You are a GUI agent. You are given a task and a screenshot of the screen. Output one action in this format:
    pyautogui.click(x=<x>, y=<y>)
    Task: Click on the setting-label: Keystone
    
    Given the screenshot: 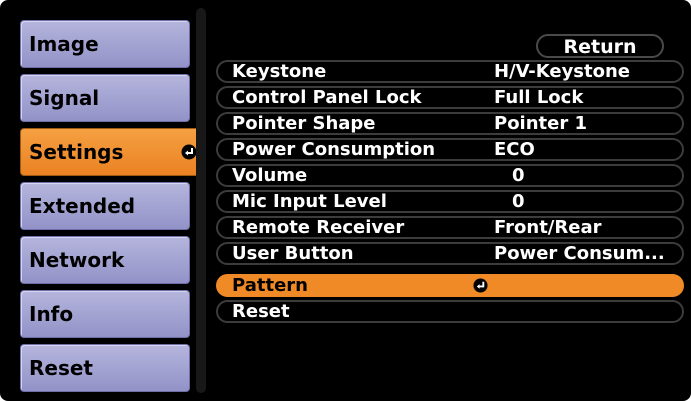 What is the action you would take?
    pyautogui.click(x=279, y=71)
    